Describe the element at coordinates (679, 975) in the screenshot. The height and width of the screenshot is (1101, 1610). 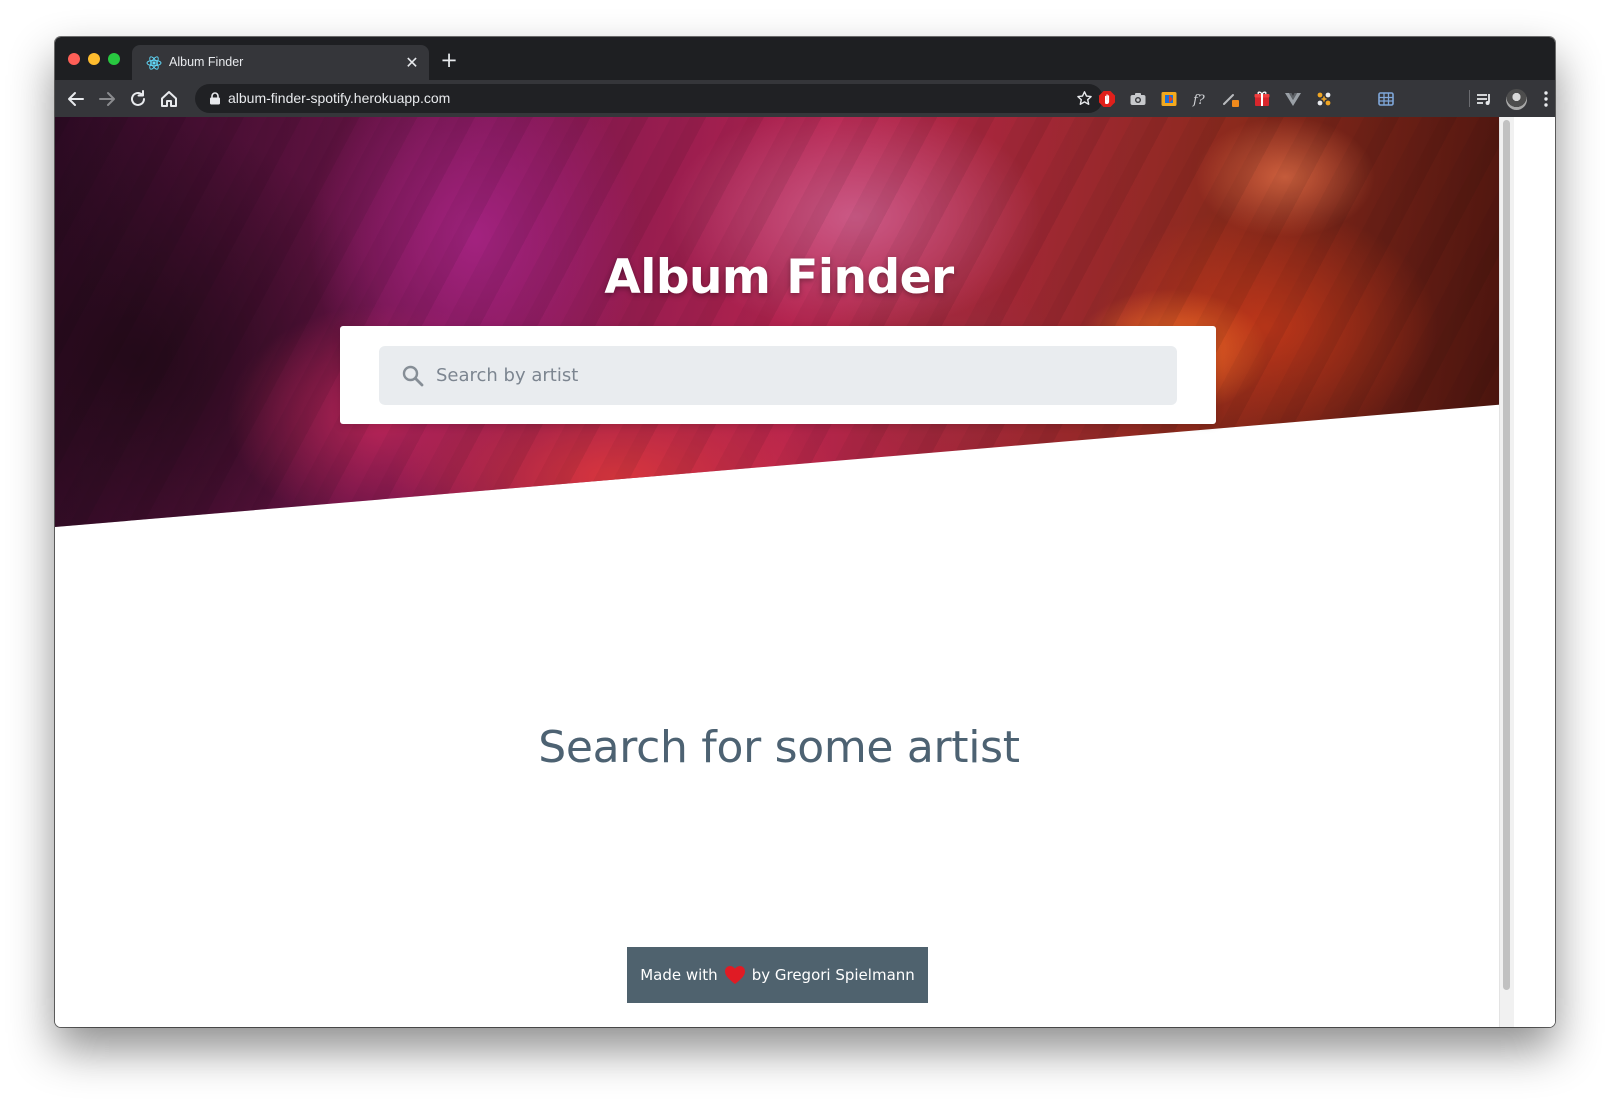
I see `footer-prefix: Made with` at that location.